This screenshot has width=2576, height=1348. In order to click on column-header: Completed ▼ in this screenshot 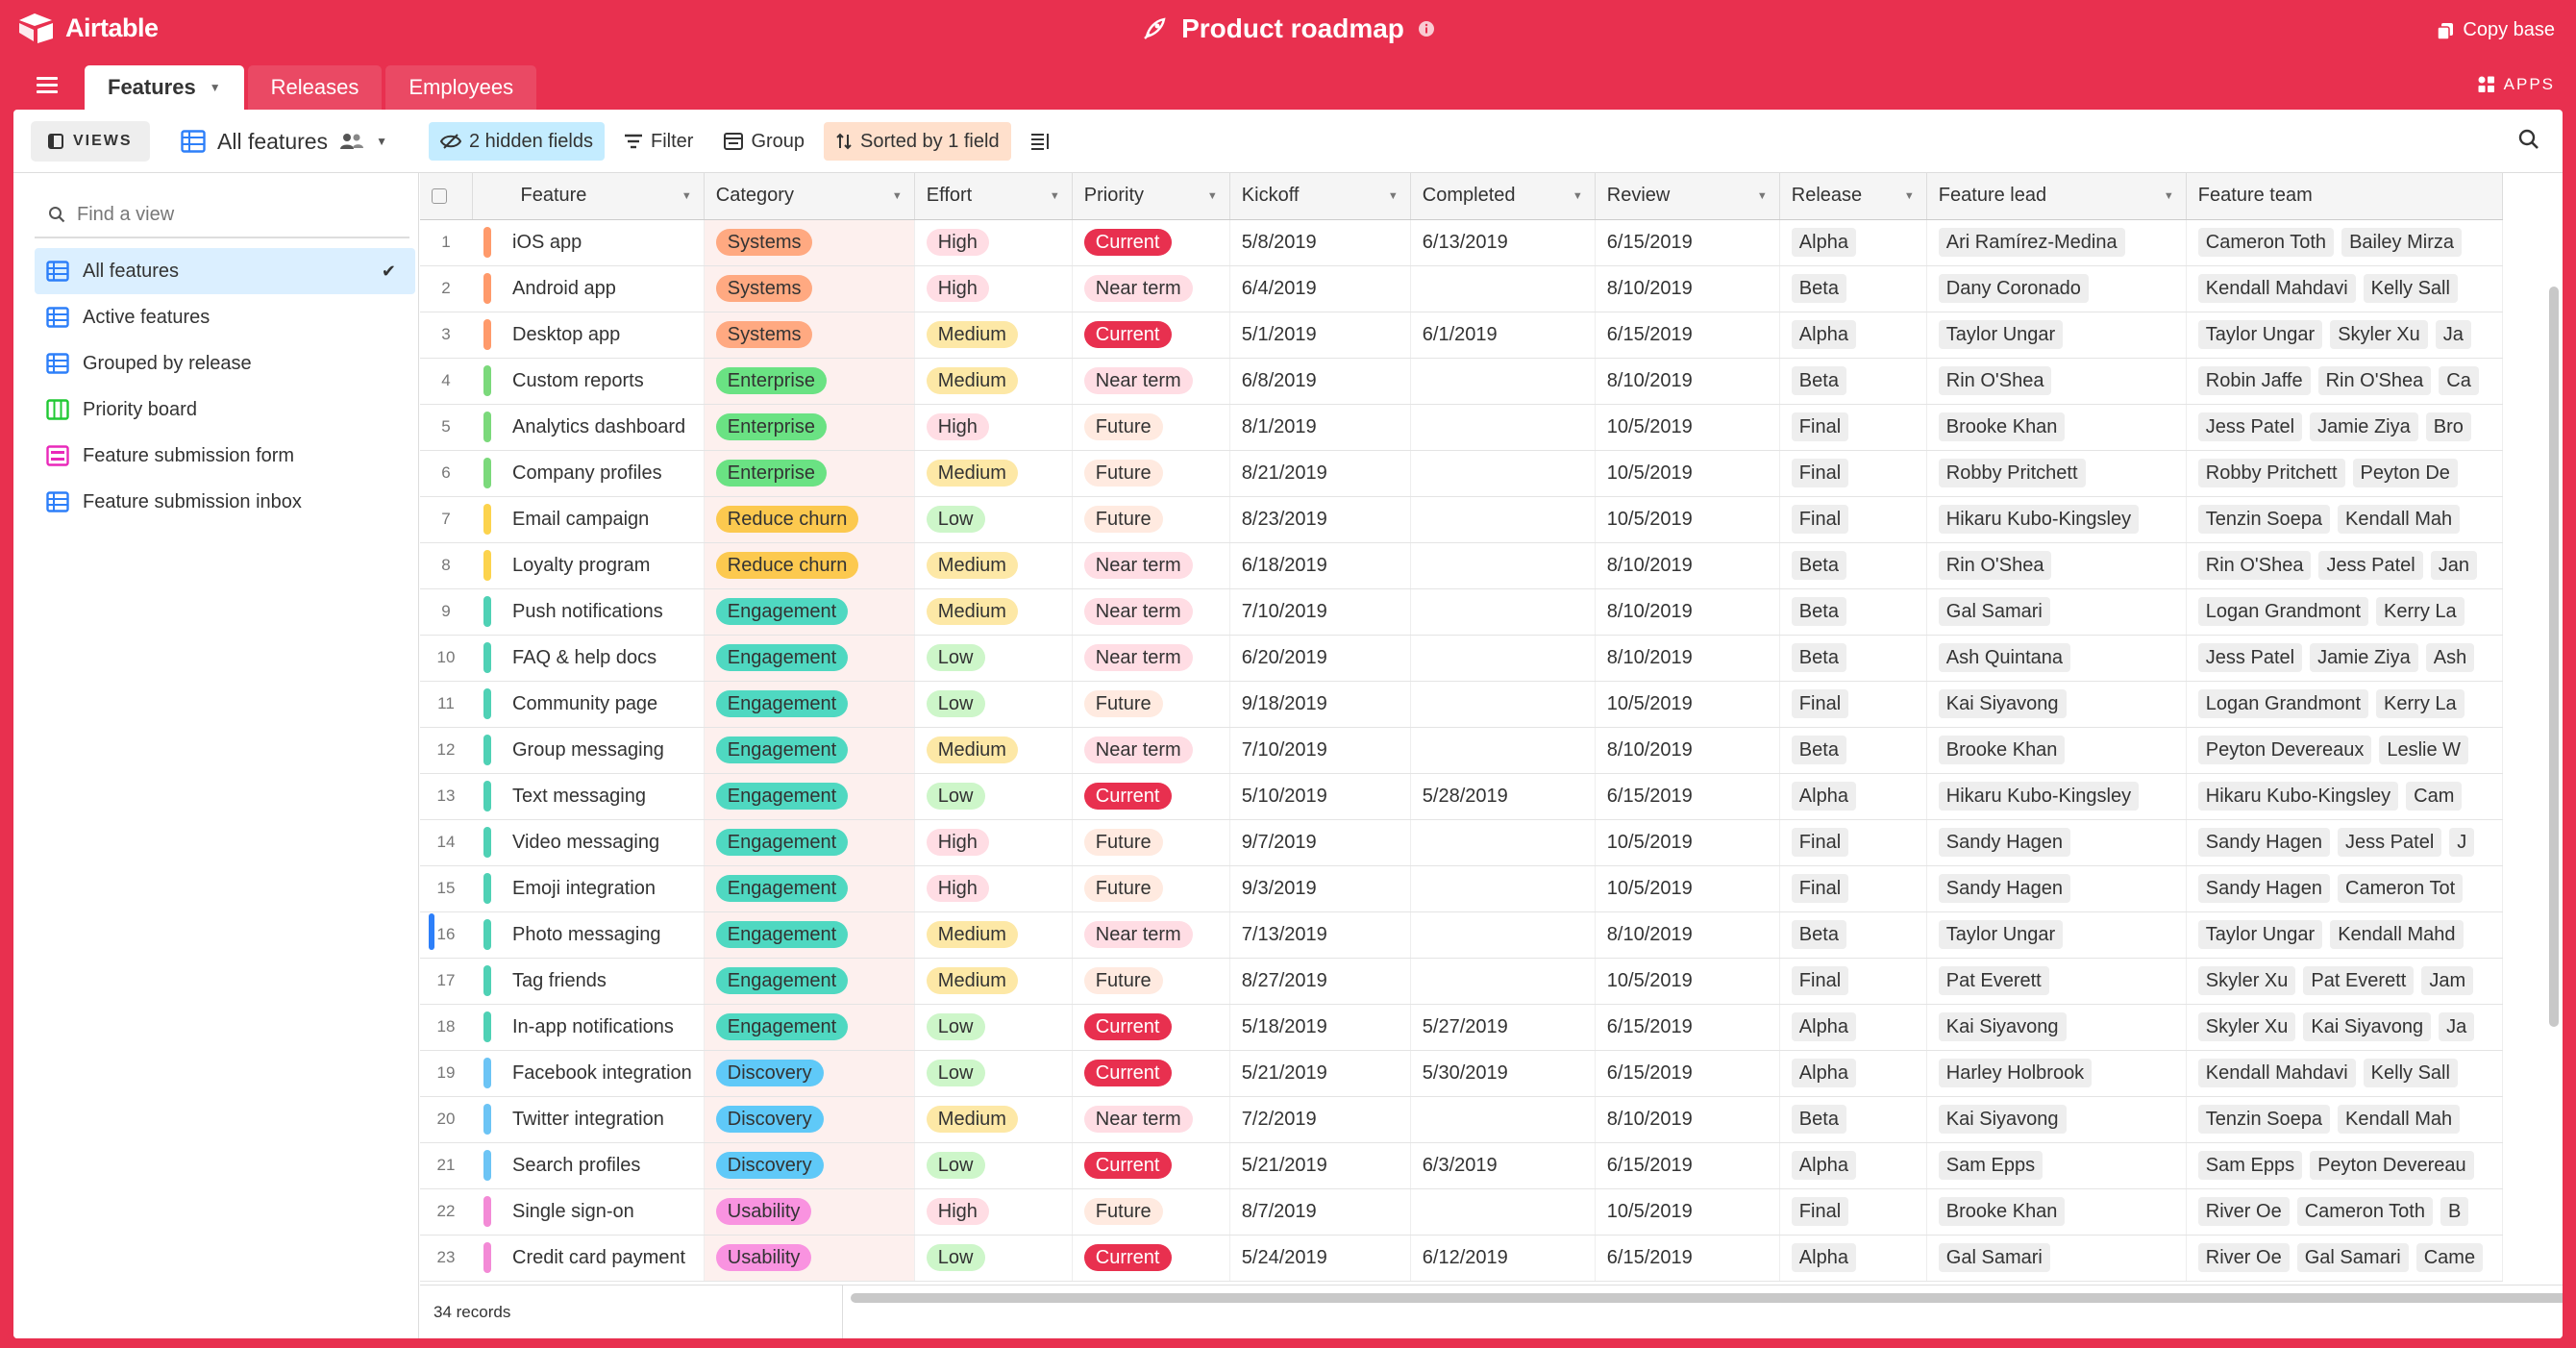, I will do `click(1503, 196)`.